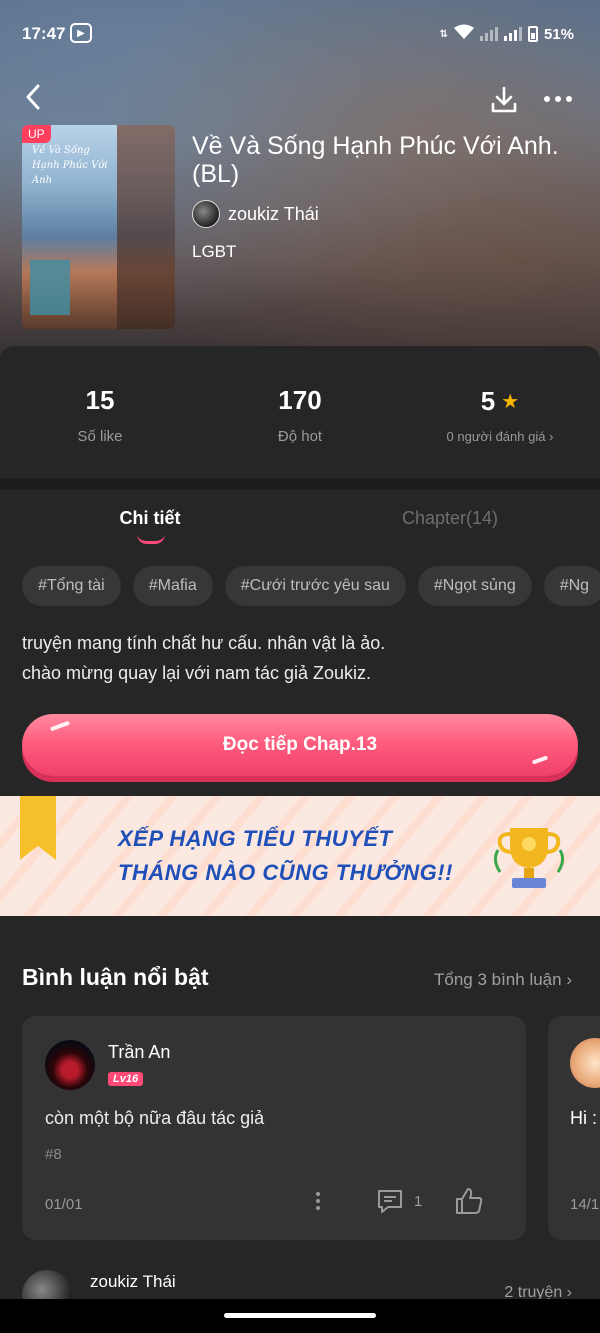 This screenshot has height=1333, width=600. I want to click on genre-label: LGBT, so click(214, 252).